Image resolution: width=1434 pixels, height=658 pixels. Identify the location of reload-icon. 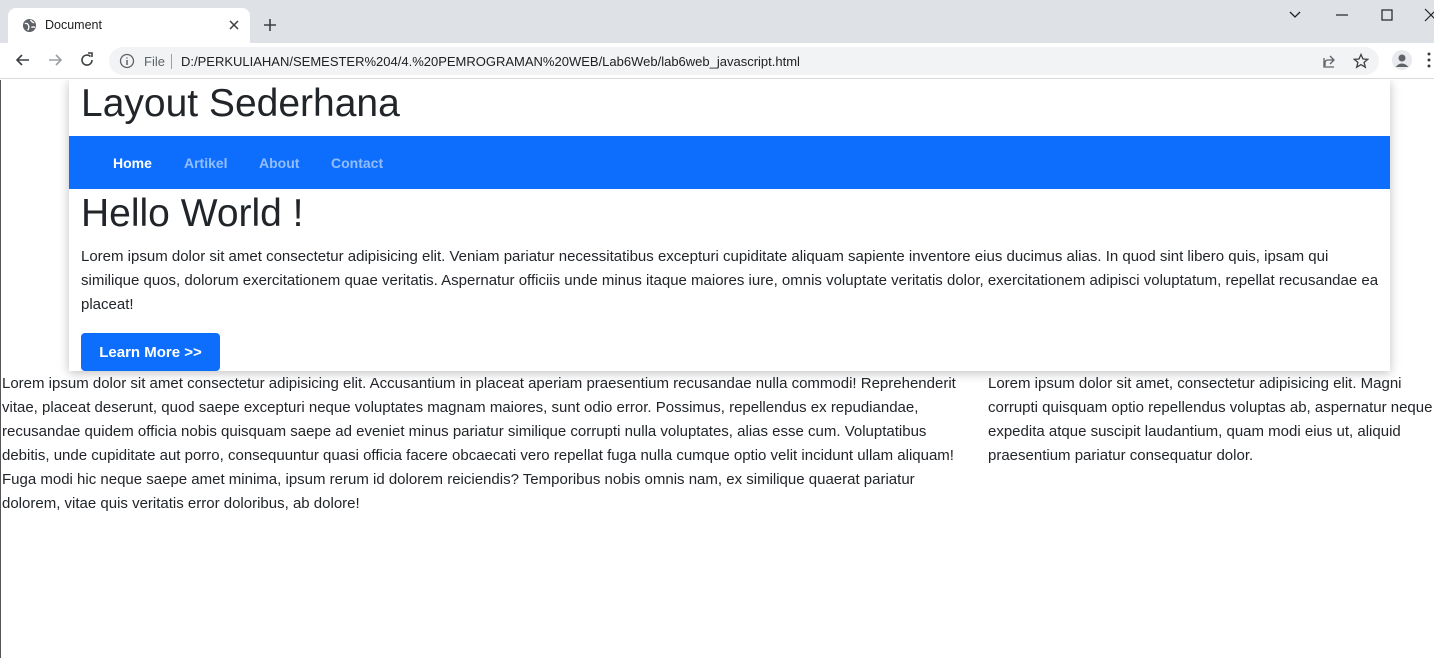
(87, 60).